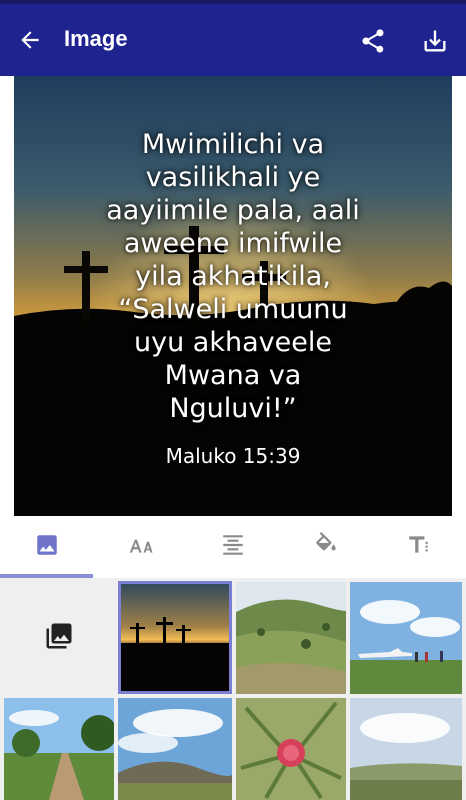  I want to click on arrow-back-icon, so click(30, 40).